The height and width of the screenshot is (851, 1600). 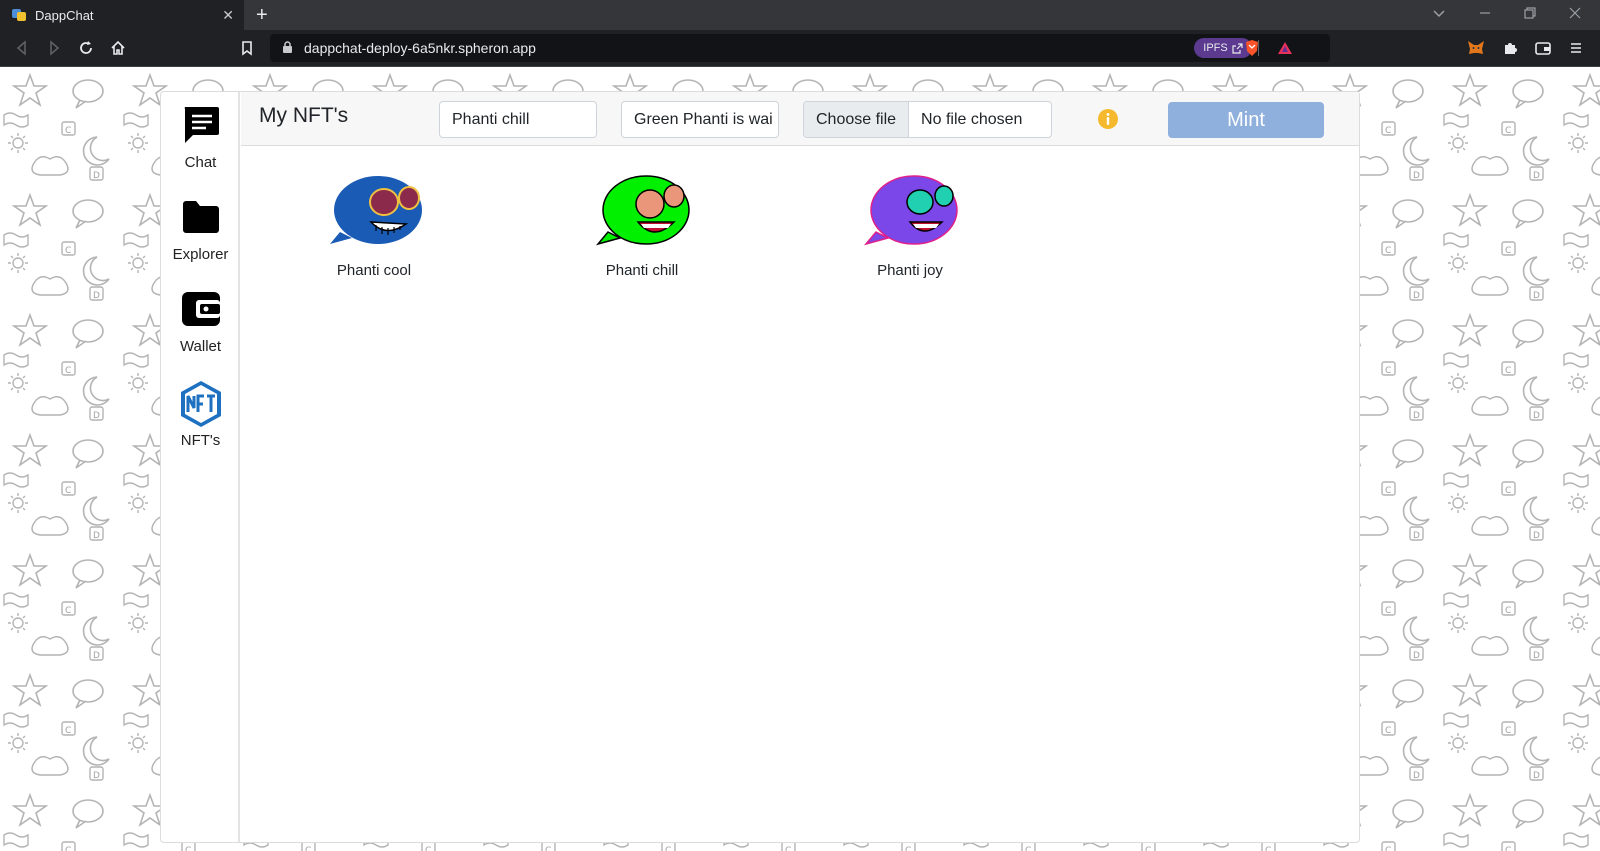 I want to click on page-title: My NFT's, so click(x=304, y=115).